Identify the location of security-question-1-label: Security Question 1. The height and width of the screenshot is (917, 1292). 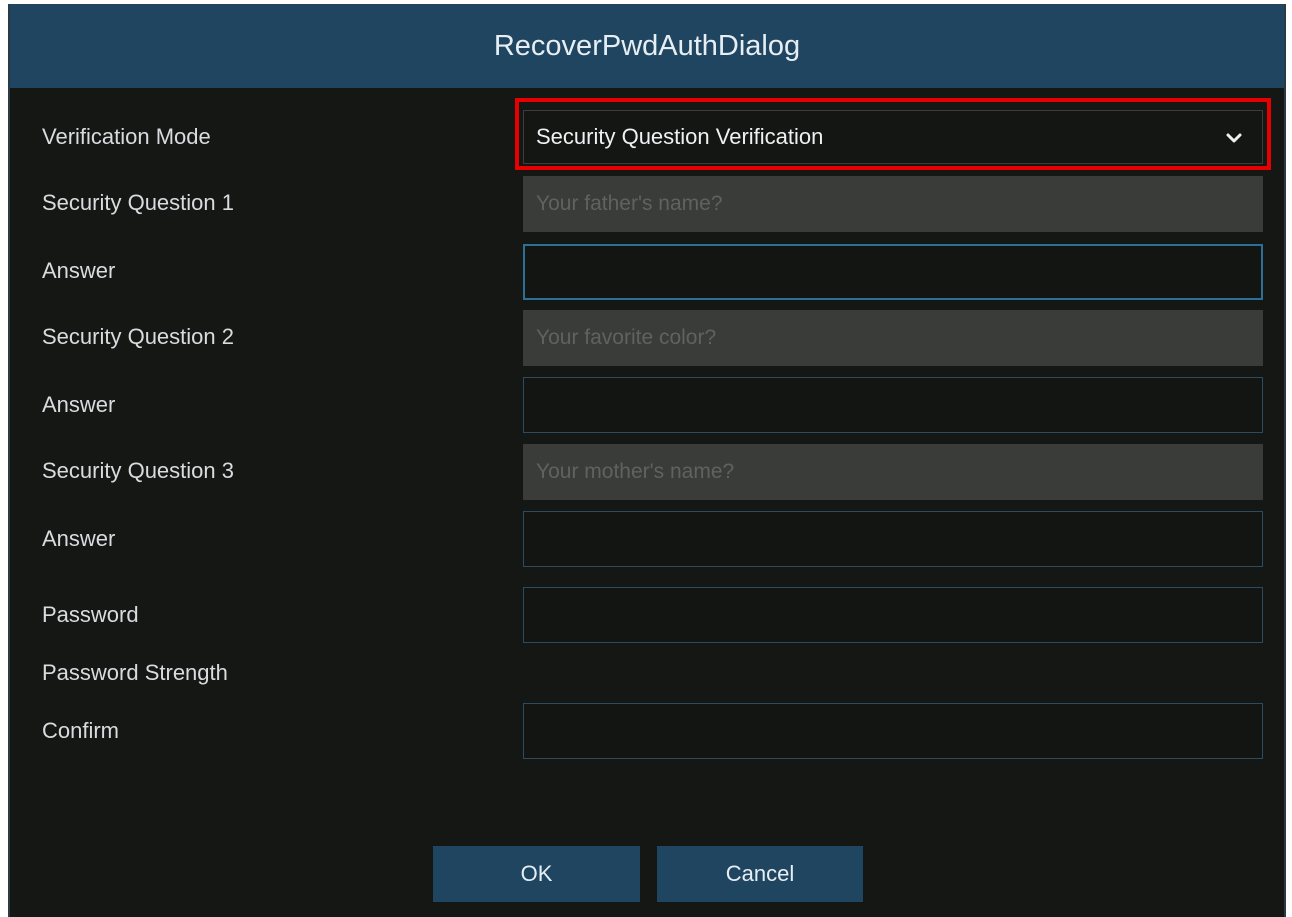
(138, 202).